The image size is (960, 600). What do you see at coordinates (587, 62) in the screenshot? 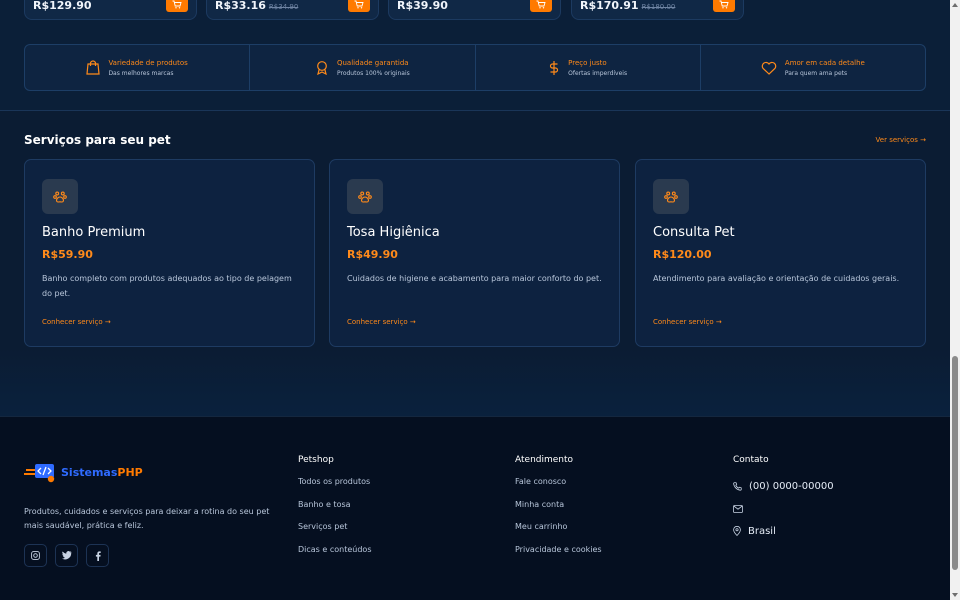
I see `feature-title: Preço justo` at bounding box center [587, 62].